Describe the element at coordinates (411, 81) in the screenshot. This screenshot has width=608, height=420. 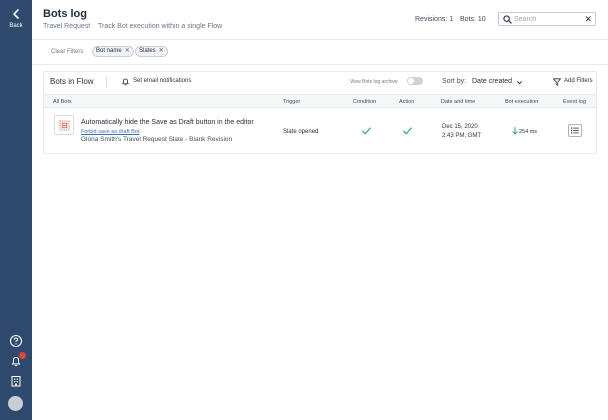
I see `toggle-knob` at that location.